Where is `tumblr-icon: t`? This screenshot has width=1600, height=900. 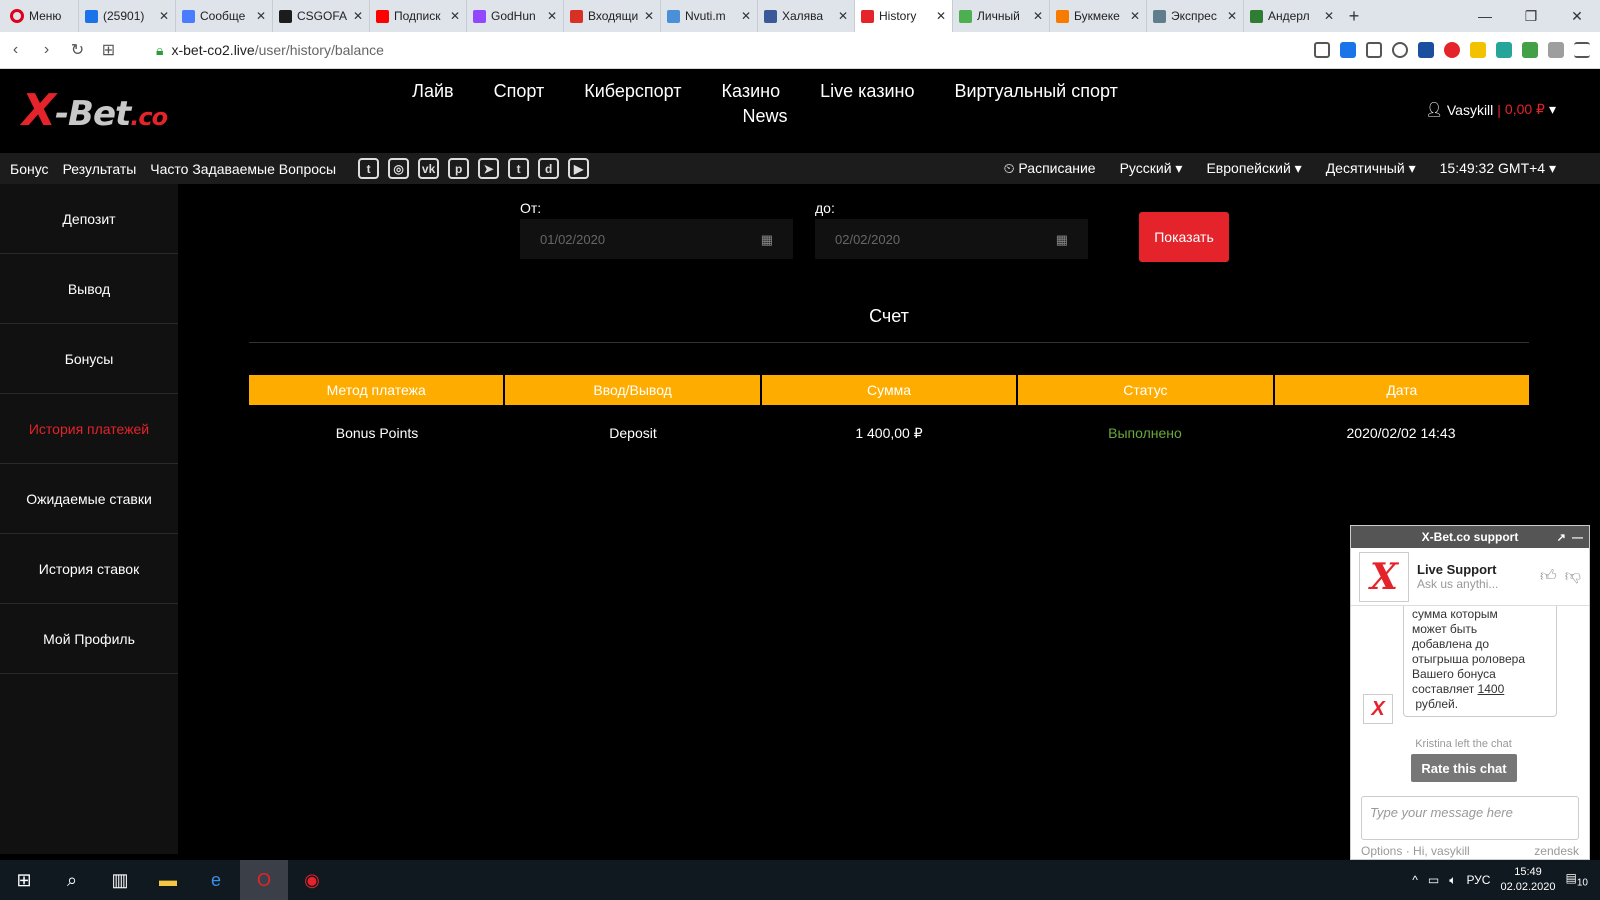 tumblr-icon: t is located at coordinates (519, 168).